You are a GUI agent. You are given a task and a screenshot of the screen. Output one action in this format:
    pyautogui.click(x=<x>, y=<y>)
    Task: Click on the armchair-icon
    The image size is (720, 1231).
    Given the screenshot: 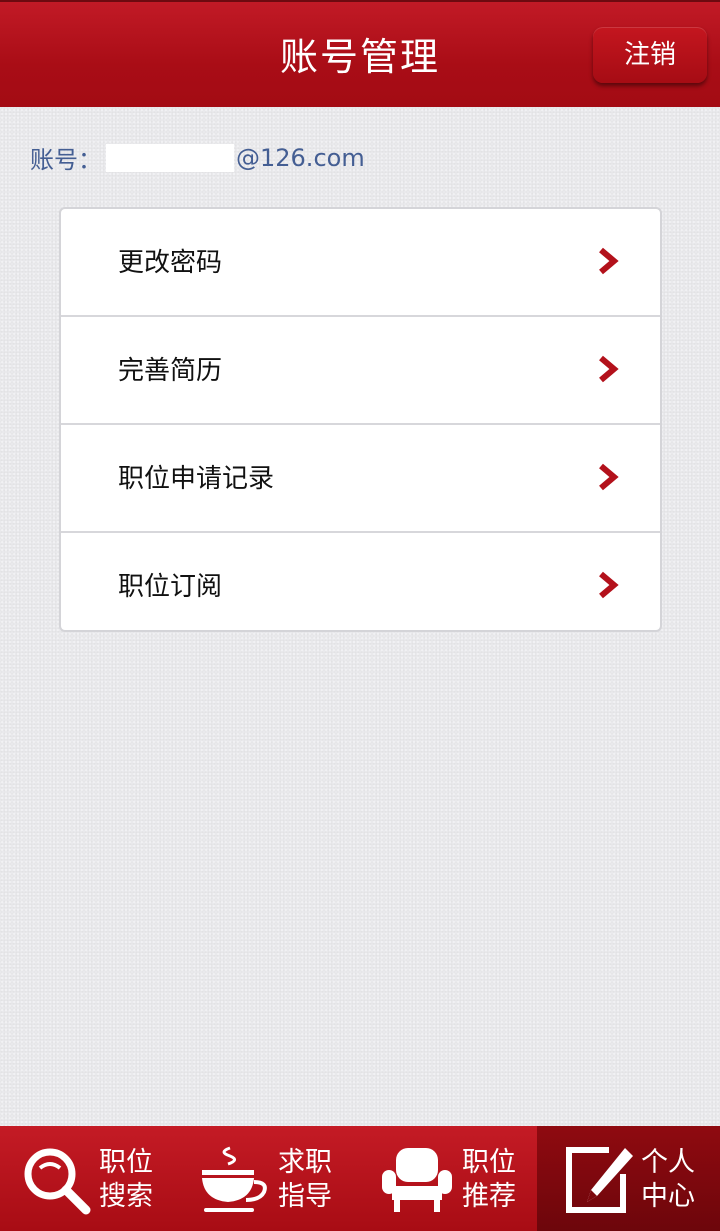 What is the action you would take?
    pyautogui.click(x=417, y=1180)
    